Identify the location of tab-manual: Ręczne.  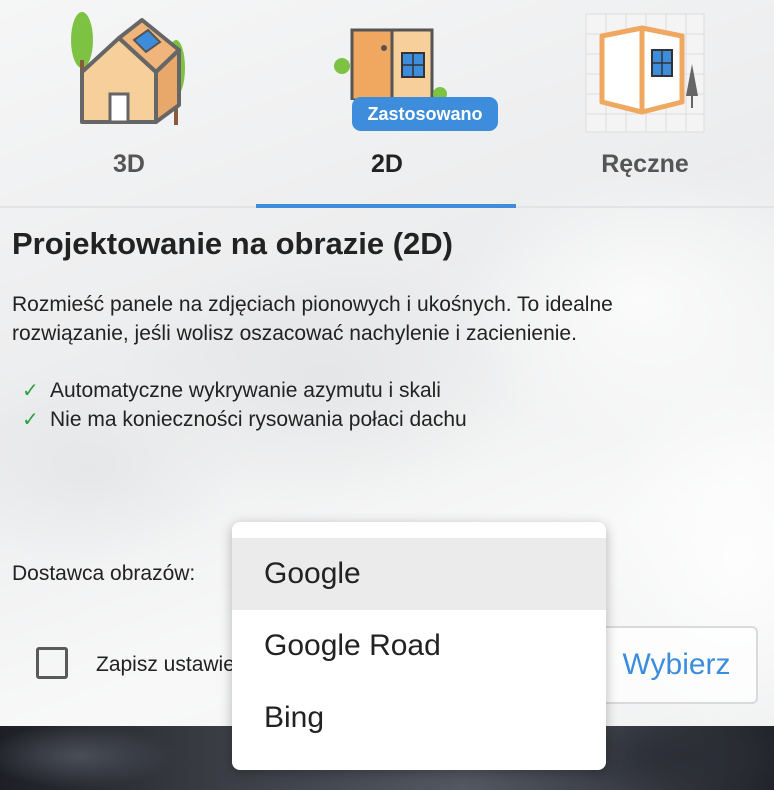
(645, 104).